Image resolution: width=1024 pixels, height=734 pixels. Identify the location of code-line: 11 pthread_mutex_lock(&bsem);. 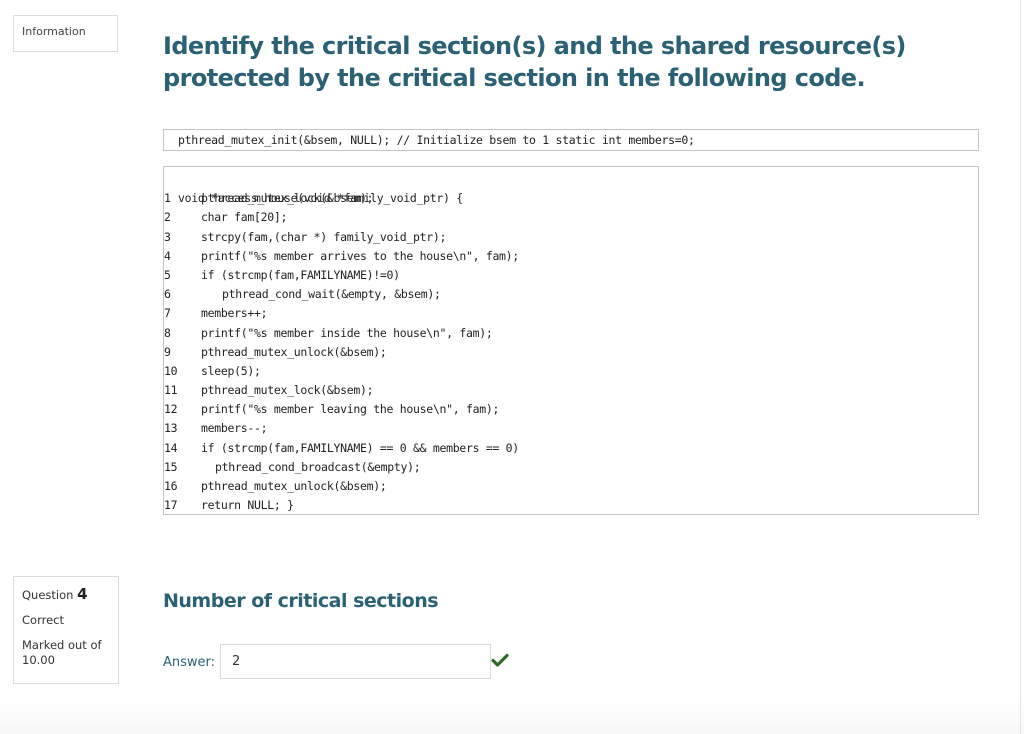
(571, 390).